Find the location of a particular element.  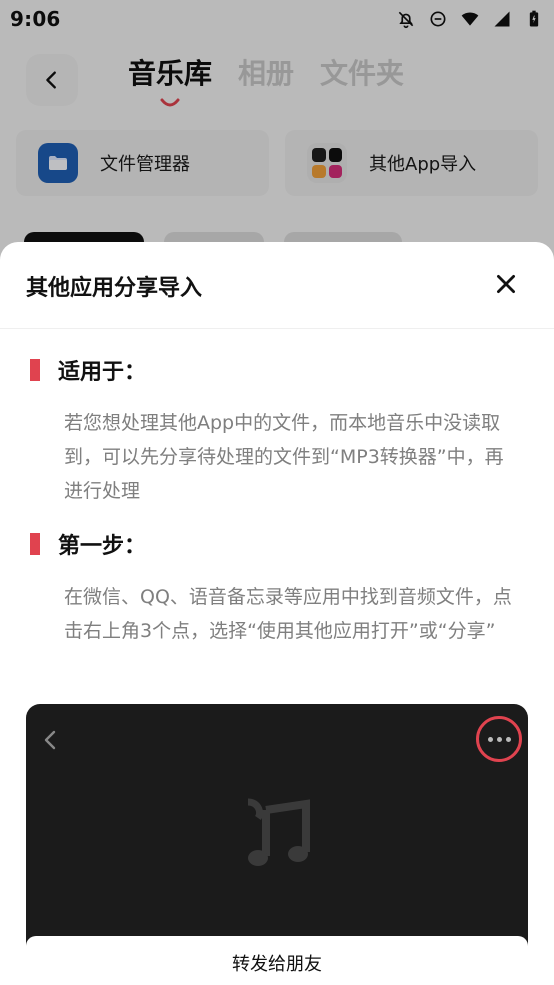

music-note-icon is located at coordinates (278, 832).